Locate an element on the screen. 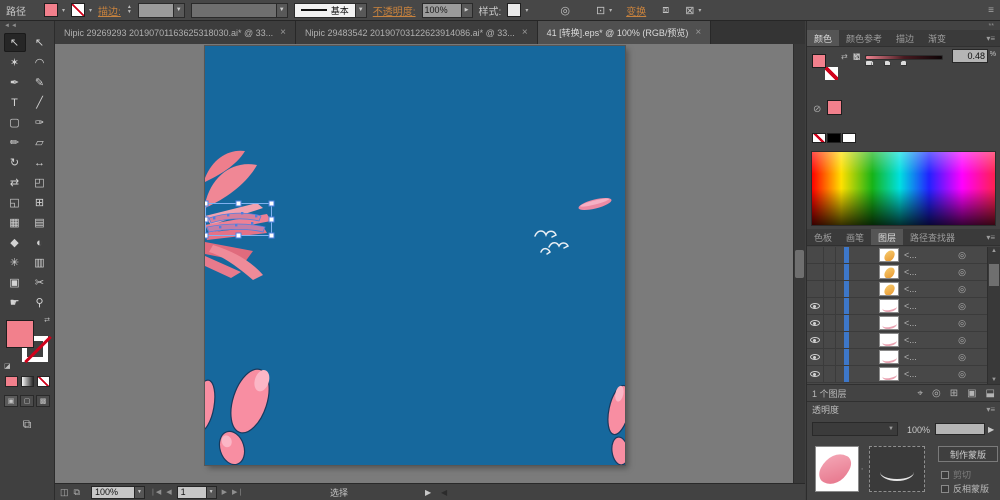  scroll-up-icon: ▲ is located at coordinates (994, 251).